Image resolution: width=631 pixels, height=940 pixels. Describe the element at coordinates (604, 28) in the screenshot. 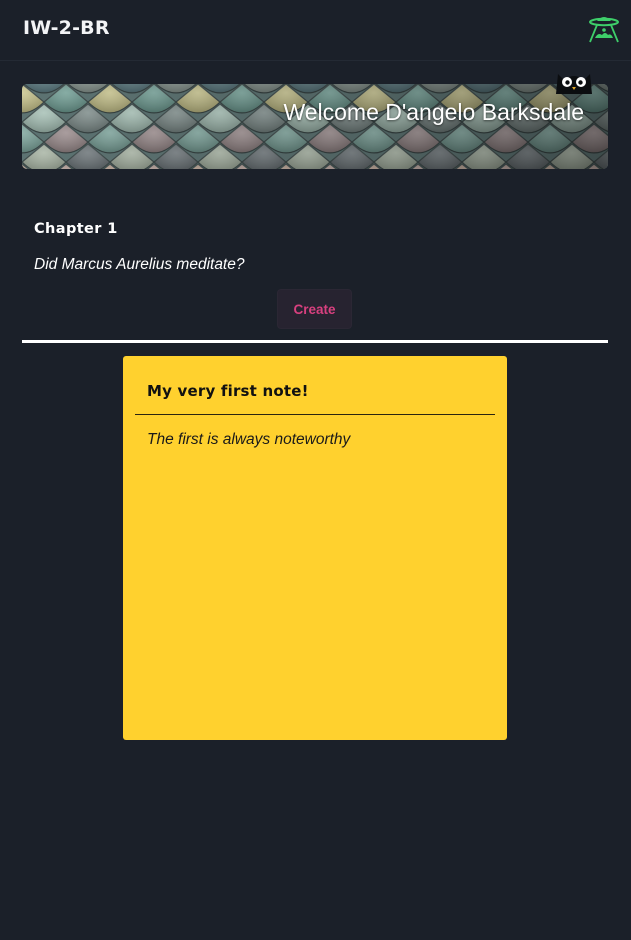

I see `ufo-abduction-icon` at that location.